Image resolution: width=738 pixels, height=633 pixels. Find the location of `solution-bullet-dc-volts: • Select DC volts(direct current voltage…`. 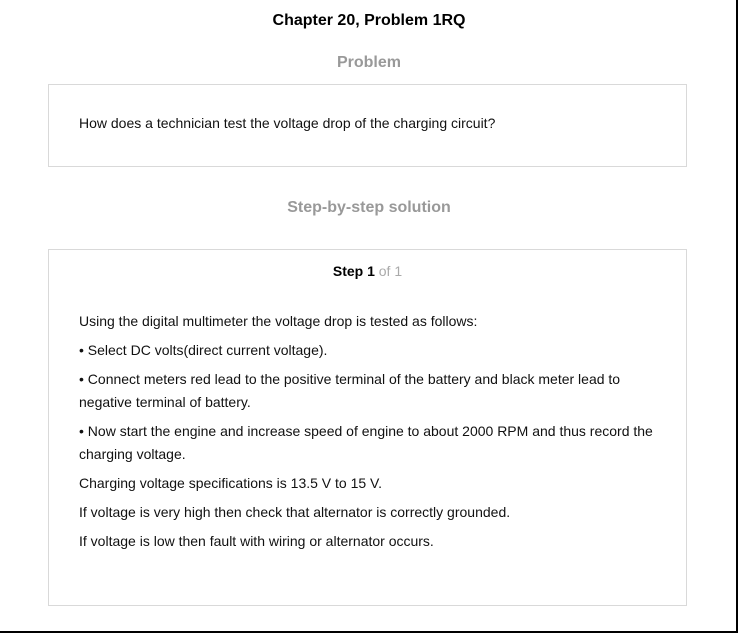

solution-bullet-dc-volts: • Select DC volts(direct current voltage… is located at coordinates (203, 350).